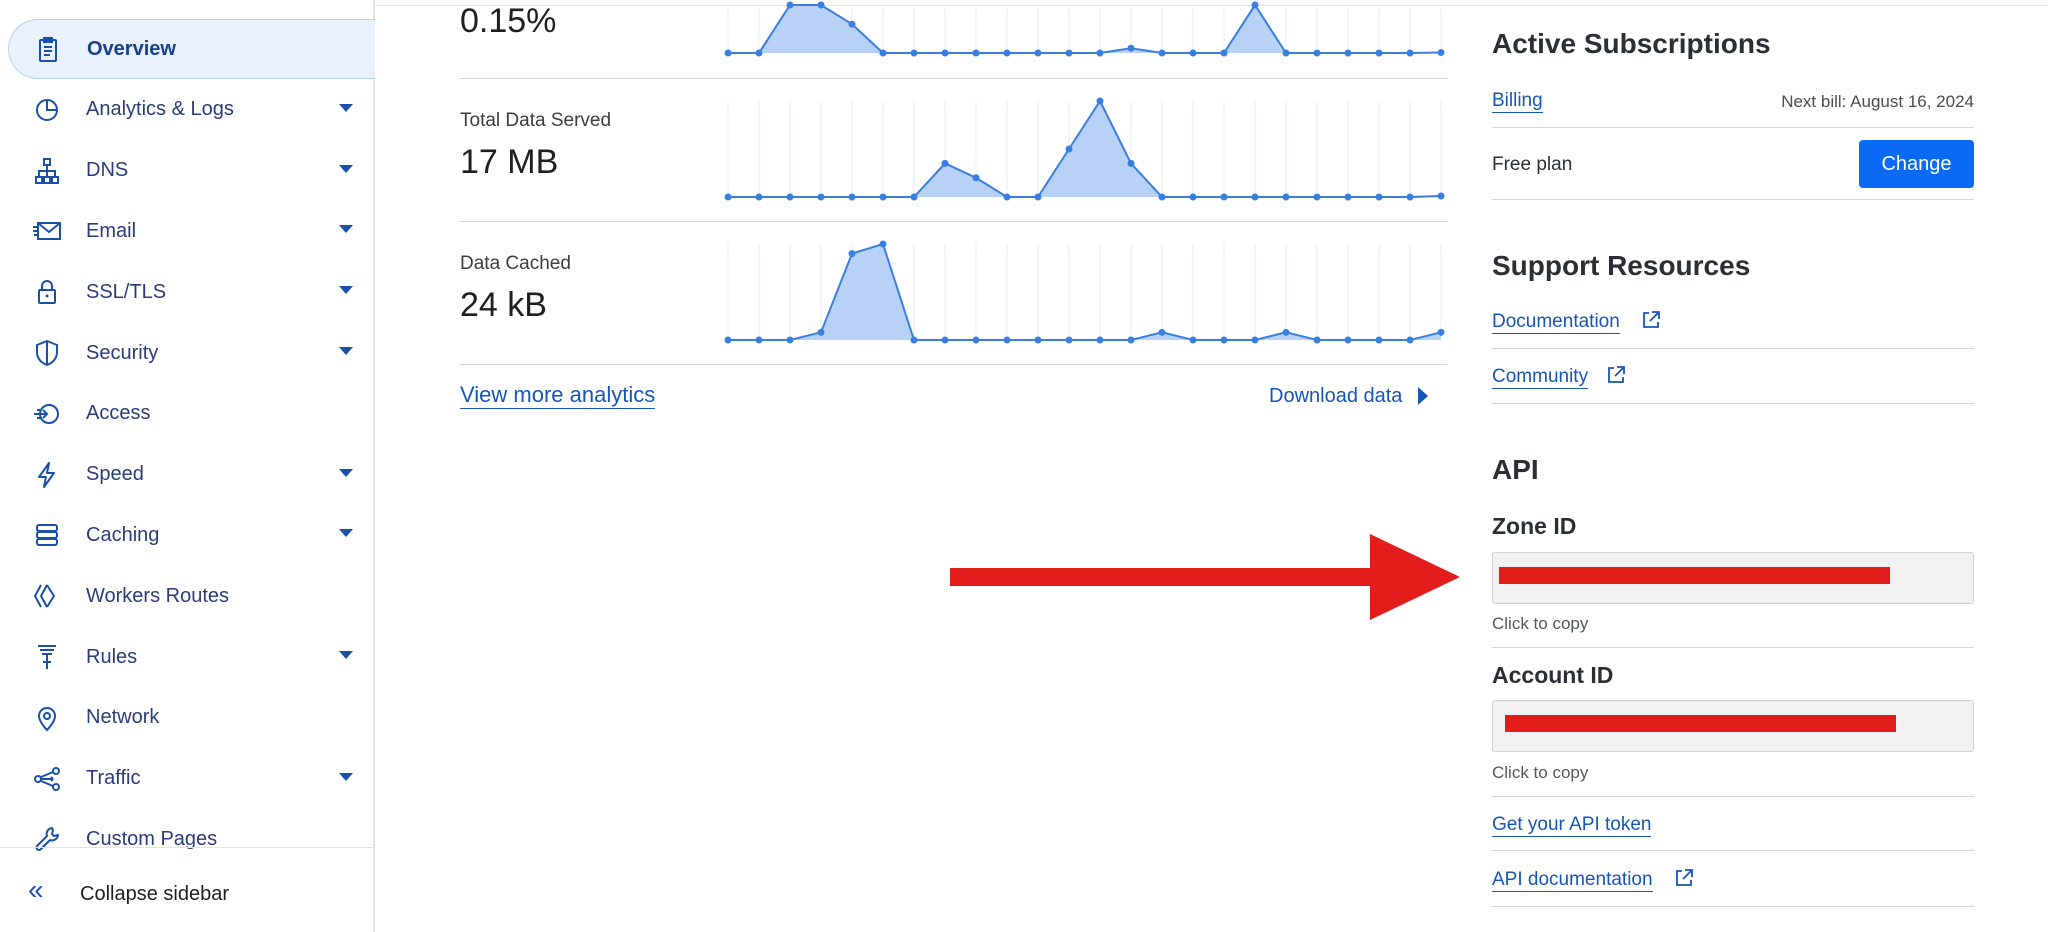 This screenshot has width=2048, height=932. What do you see at coordinates (191, 353) in the screenshot?
I see `sidebar-item-security: Security` at bounding box center [191, 353].